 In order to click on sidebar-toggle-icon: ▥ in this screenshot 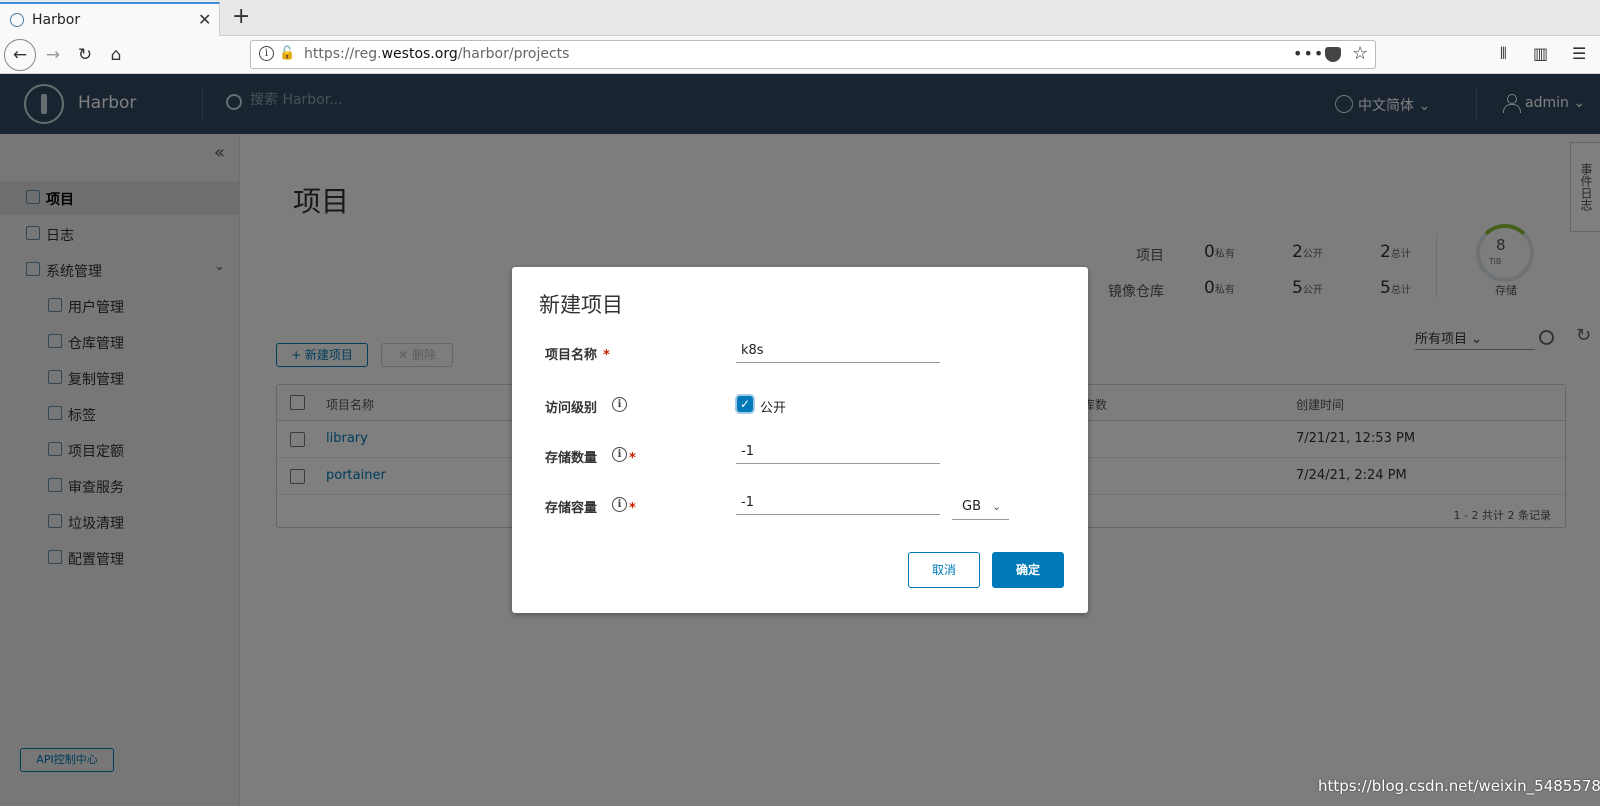, I will do `click(1540, 53)`.